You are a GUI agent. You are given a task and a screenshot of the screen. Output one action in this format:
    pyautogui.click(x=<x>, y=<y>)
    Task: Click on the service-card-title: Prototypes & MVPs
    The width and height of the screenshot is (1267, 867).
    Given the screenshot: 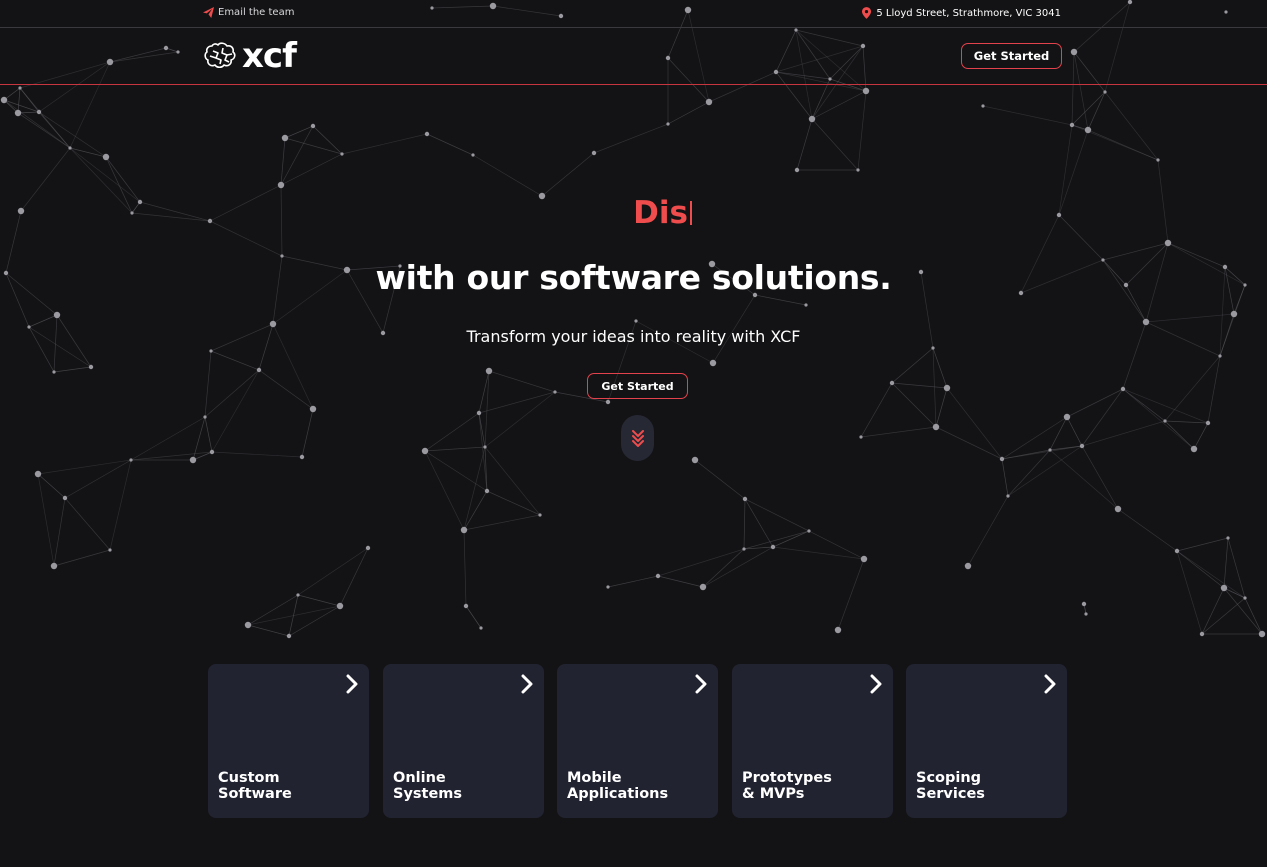 What is the action you would take?
    pyautogui.click(x=787, y=786)
    